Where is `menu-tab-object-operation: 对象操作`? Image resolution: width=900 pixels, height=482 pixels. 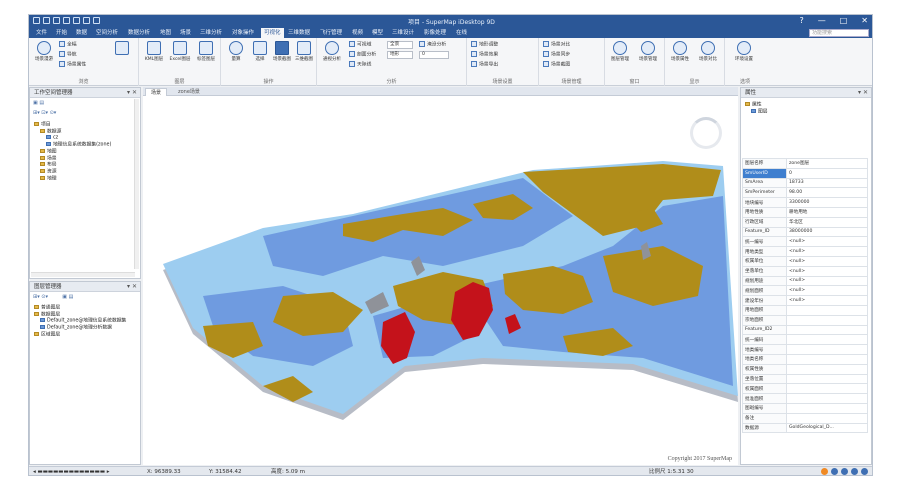 menu-tab-object-operation: 对象操作 is located at coordinates (243, 33).